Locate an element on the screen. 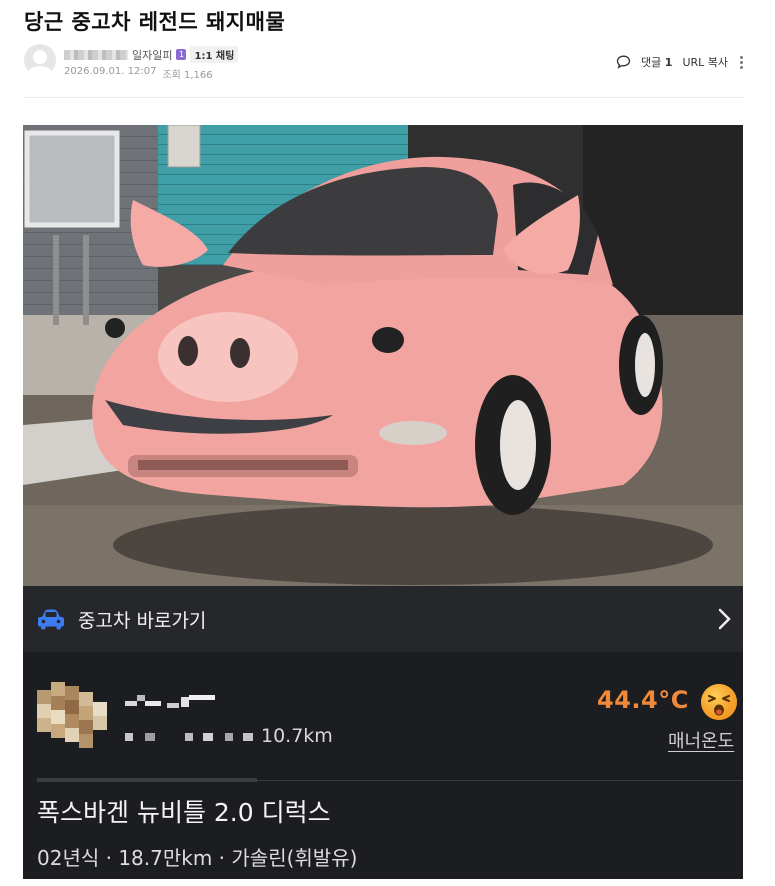 This screenshot has width=775, height=886. view-count: 조회 1,166 is located at coordinates (187, 75).